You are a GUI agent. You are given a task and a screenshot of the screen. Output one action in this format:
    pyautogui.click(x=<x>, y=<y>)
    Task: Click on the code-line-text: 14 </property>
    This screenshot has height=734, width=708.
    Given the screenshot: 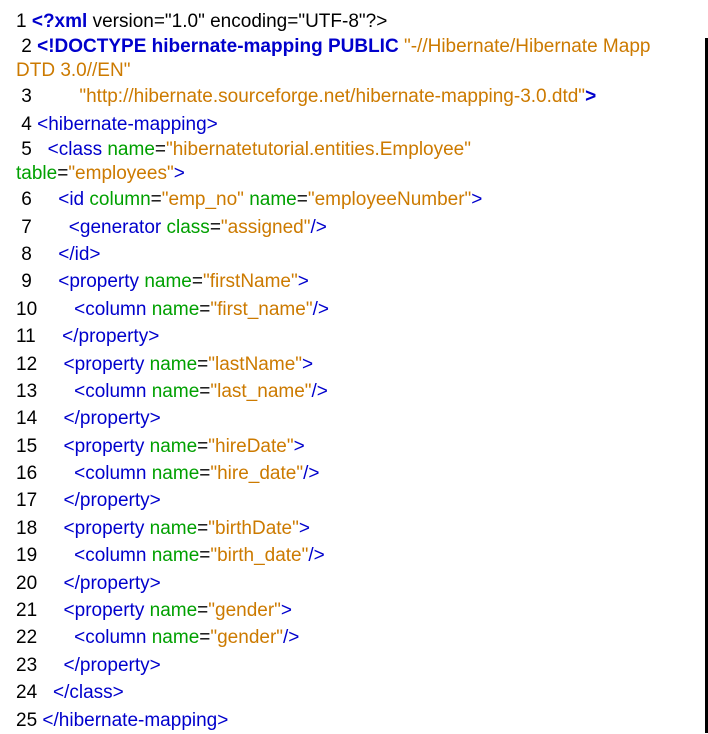 What is the action you would take?
    pyautogui.click(x=88, y=418)
    